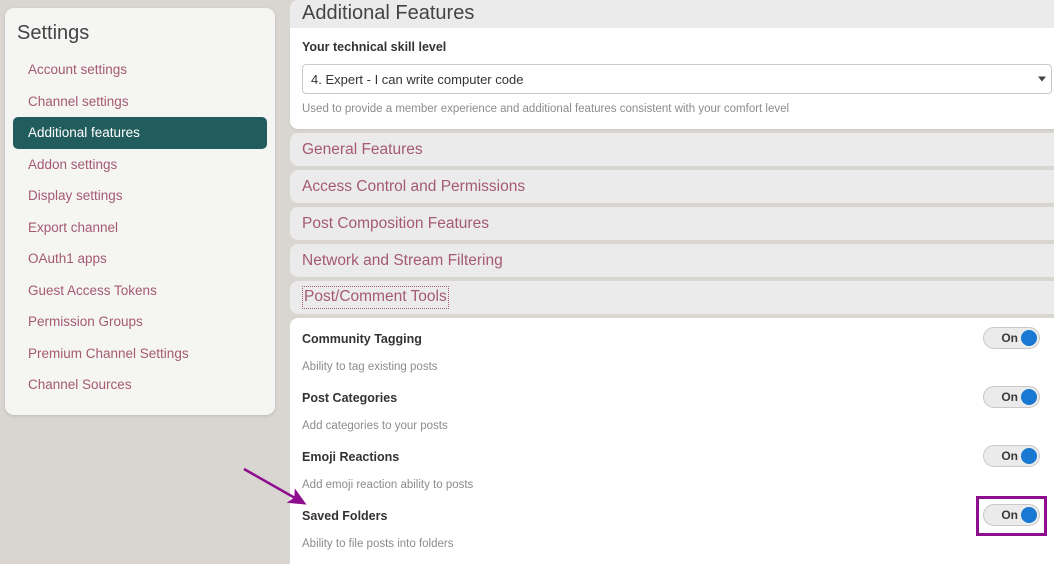 Image resolution: width=1054 pixels, height=564 pixels. What do you see at coordinates (370, 367) in the screenshot?
I see `feature-description: Ability to tag existing posts` at bounding box center [370, 367].